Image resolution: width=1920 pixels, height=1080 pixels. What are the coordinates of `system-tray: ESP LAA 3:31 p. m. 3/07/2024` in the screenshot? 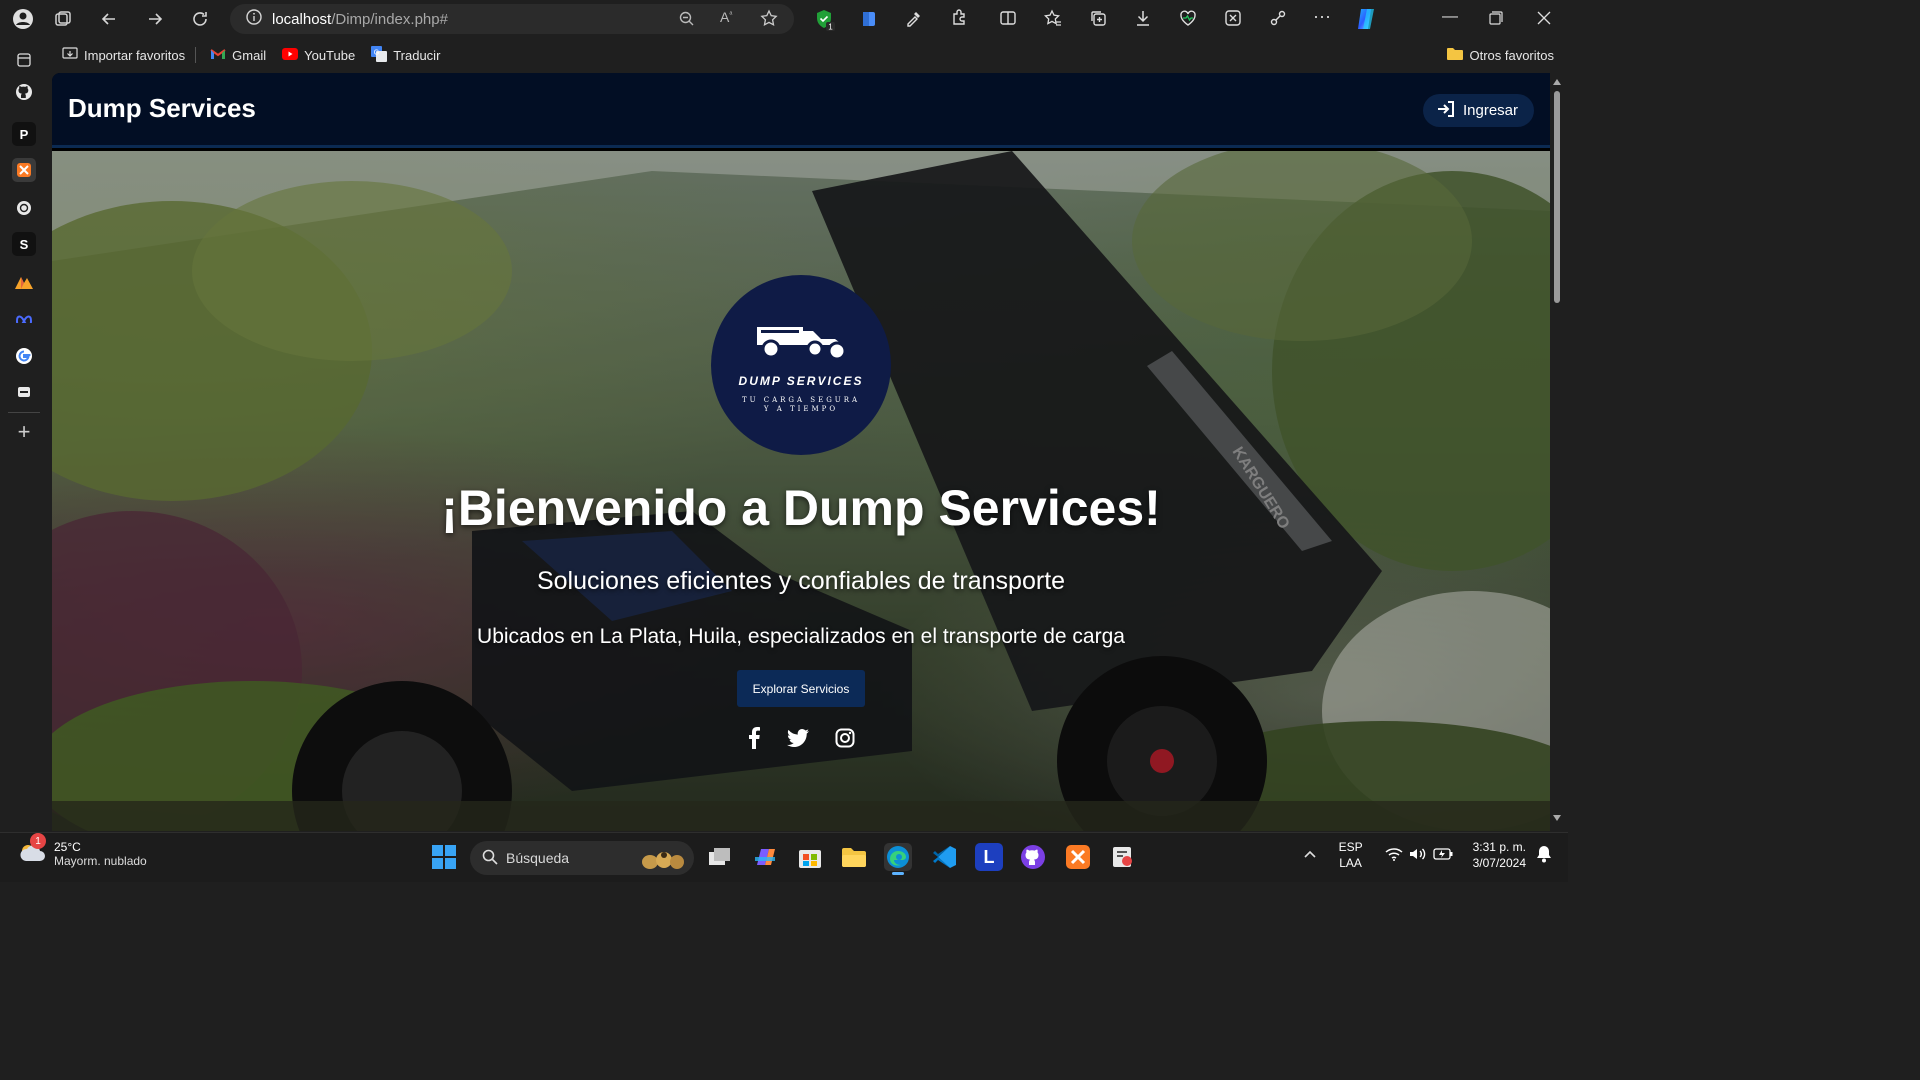 It's located at (1427, 855).